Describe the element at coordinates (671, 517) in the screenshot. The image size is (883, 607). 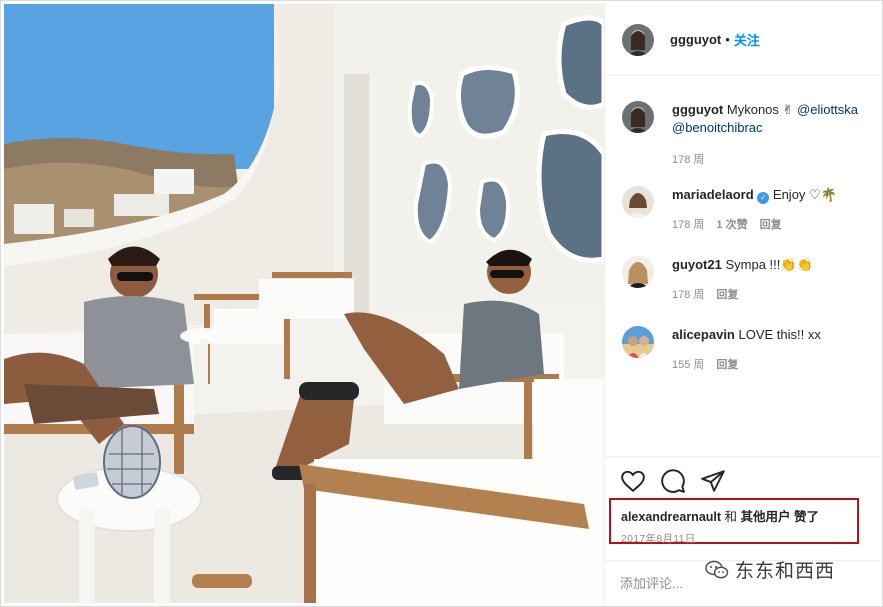
I see `liked-by-username: alexandrearnault` at that location.